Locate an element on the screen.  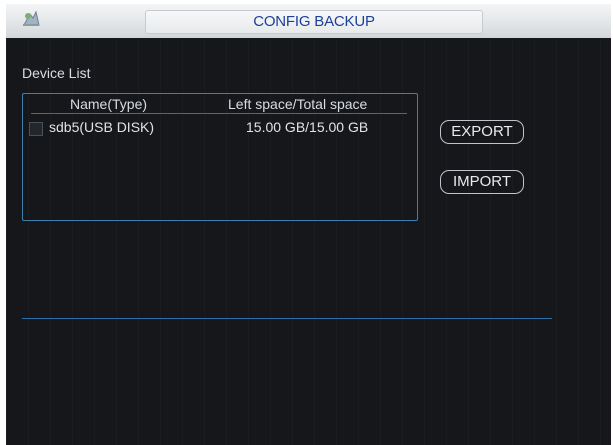
window-title: CONFIG BACKUP is located at coordinates (314, 21).